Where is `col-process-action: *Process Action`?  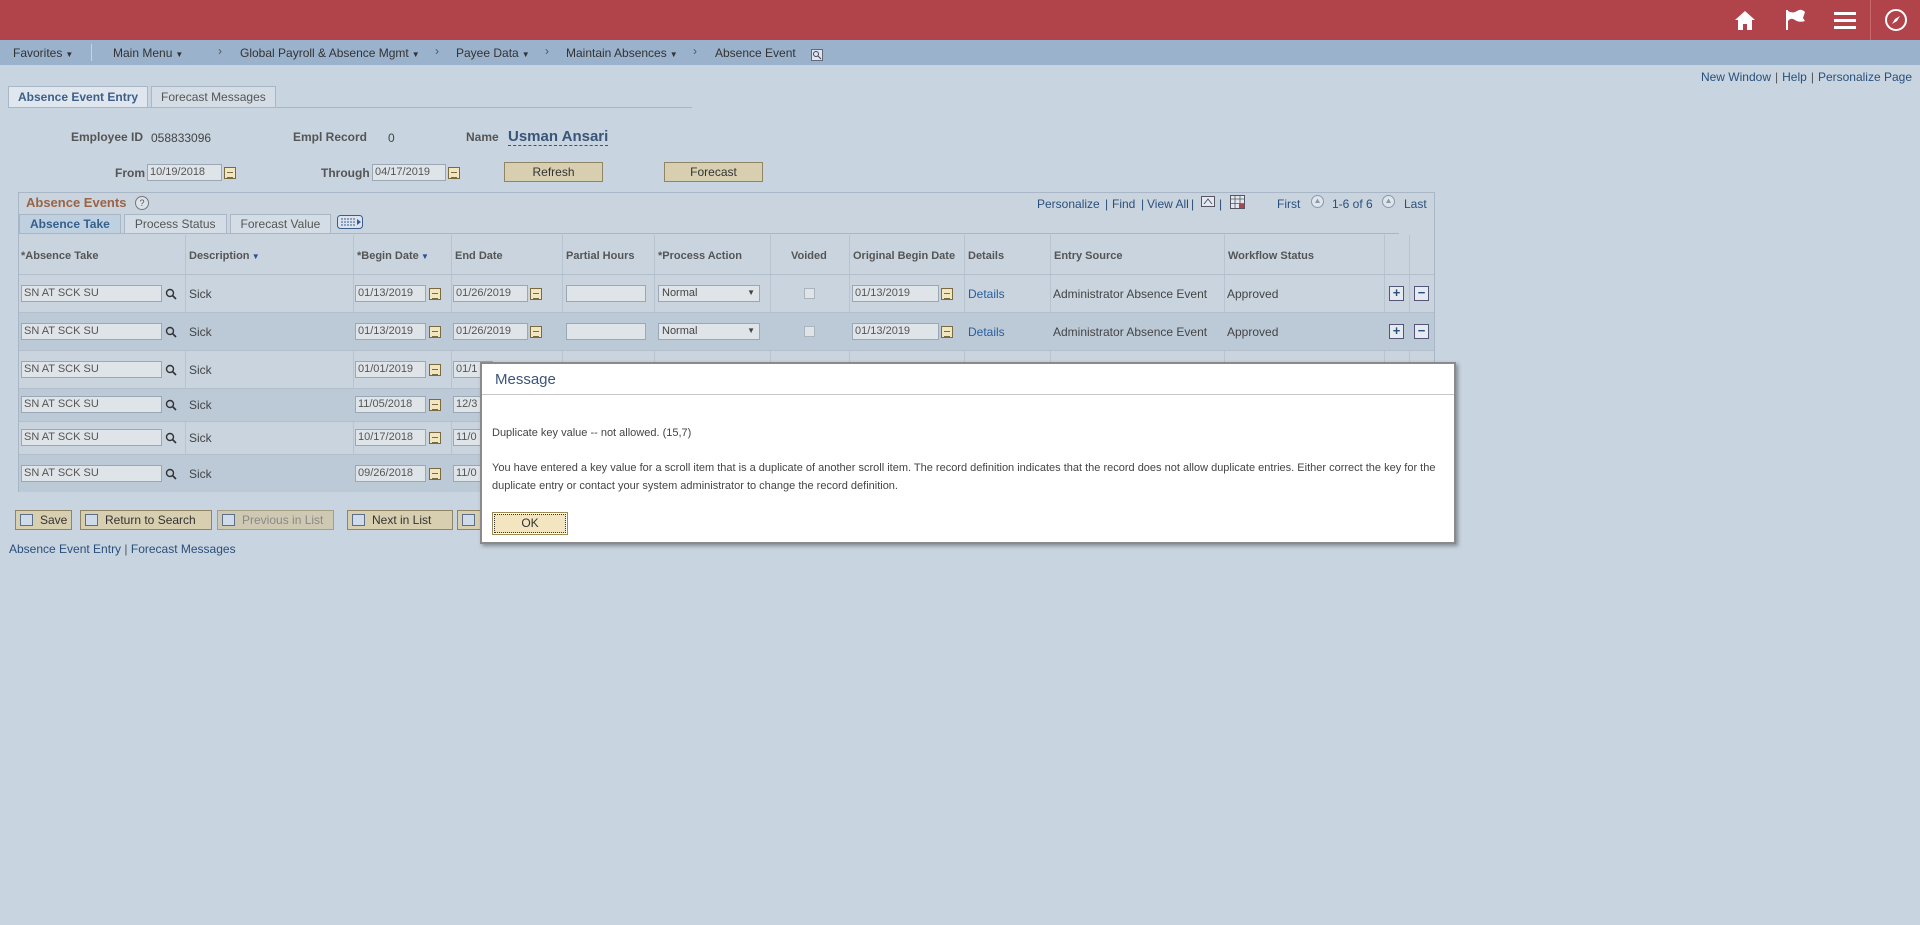 col-process-action: *Process Action is located at coordinates (700, 256).